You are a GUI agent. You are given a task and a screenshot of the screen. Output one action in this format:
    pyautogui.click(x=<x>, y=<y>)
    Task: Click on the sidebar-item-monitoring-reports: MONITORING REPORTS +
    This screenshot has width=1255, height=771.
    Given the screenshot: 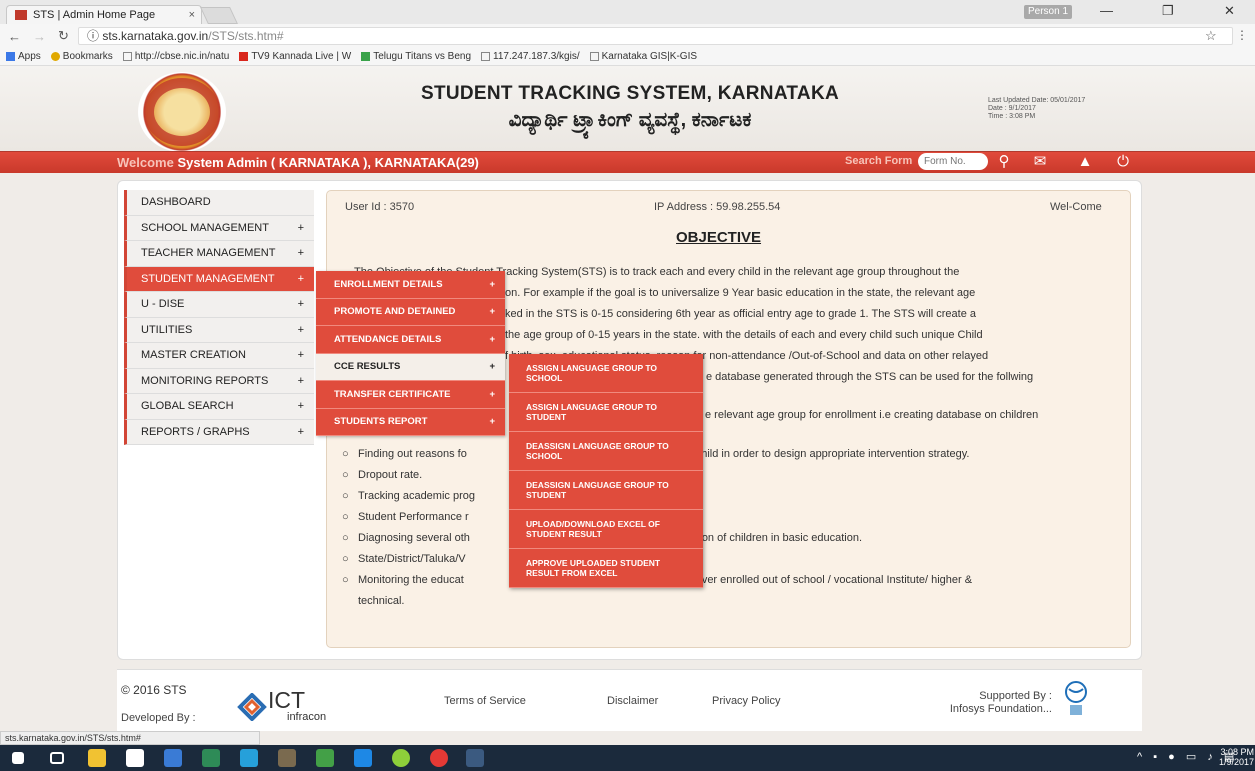 What is the action you would take?
    pyautogui.click(x=219, y=381)
    